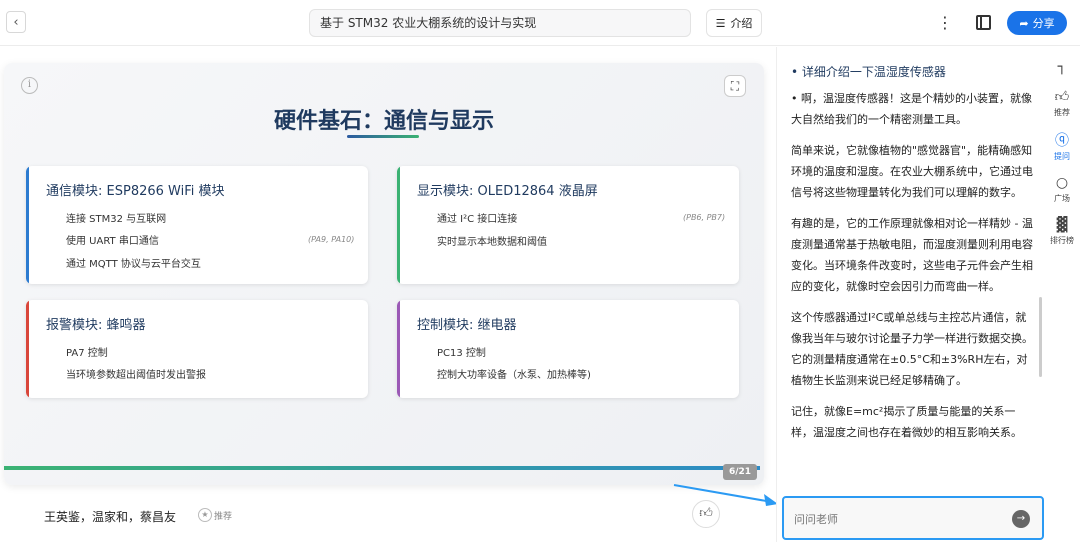 The height and width of the screenshot is (542, 1080). What do you see at coordinates (96, 325) in the screenshot?
I see `card-title: 报警模块: 蜂鸣器` at bounding box center [96, 325].